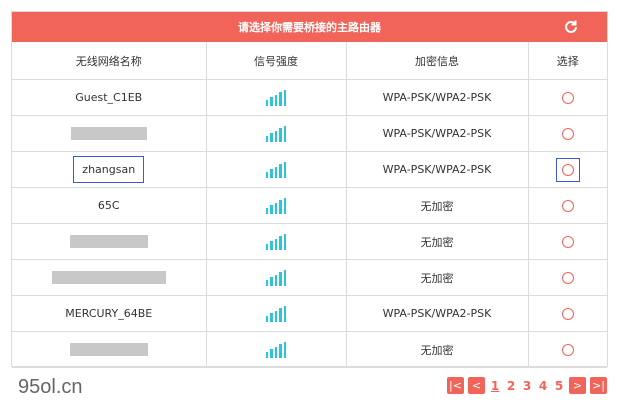  Describe the element at coordinates (567, 61) in the screenshot. I see `column-header-select: 选择` at that location.